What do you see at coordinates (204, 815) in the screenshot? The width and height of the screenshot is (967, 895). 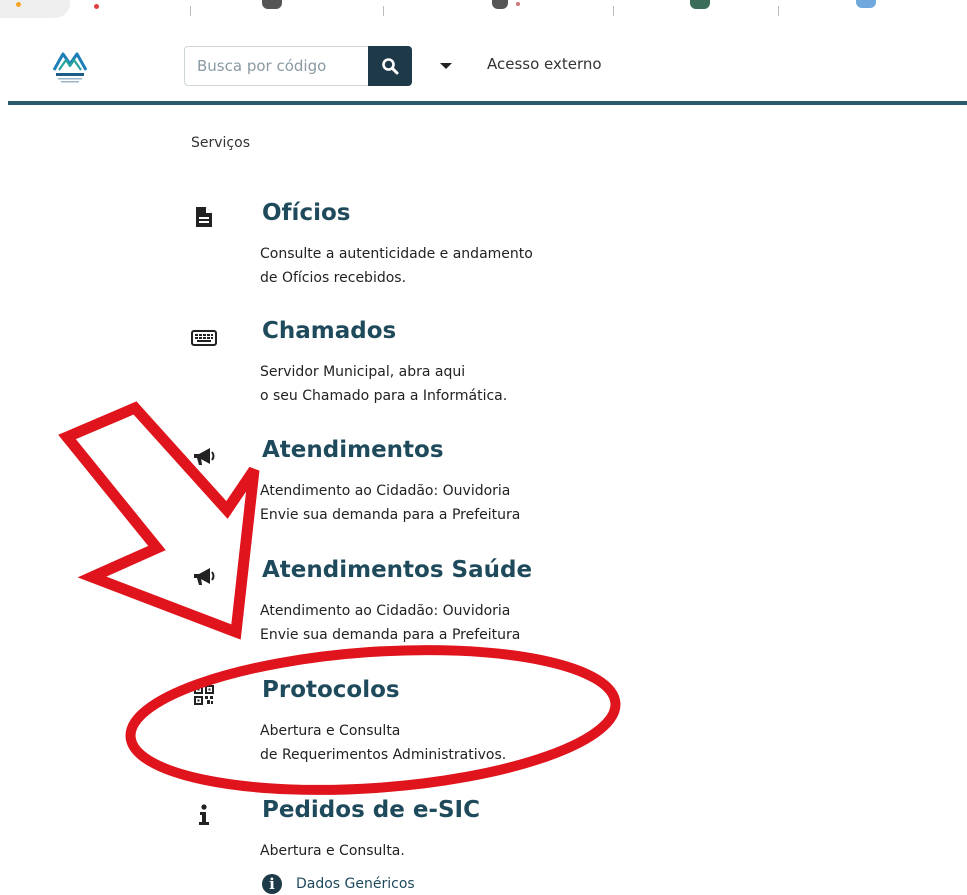 I see `info-icon` at bounding box center [204, 815].